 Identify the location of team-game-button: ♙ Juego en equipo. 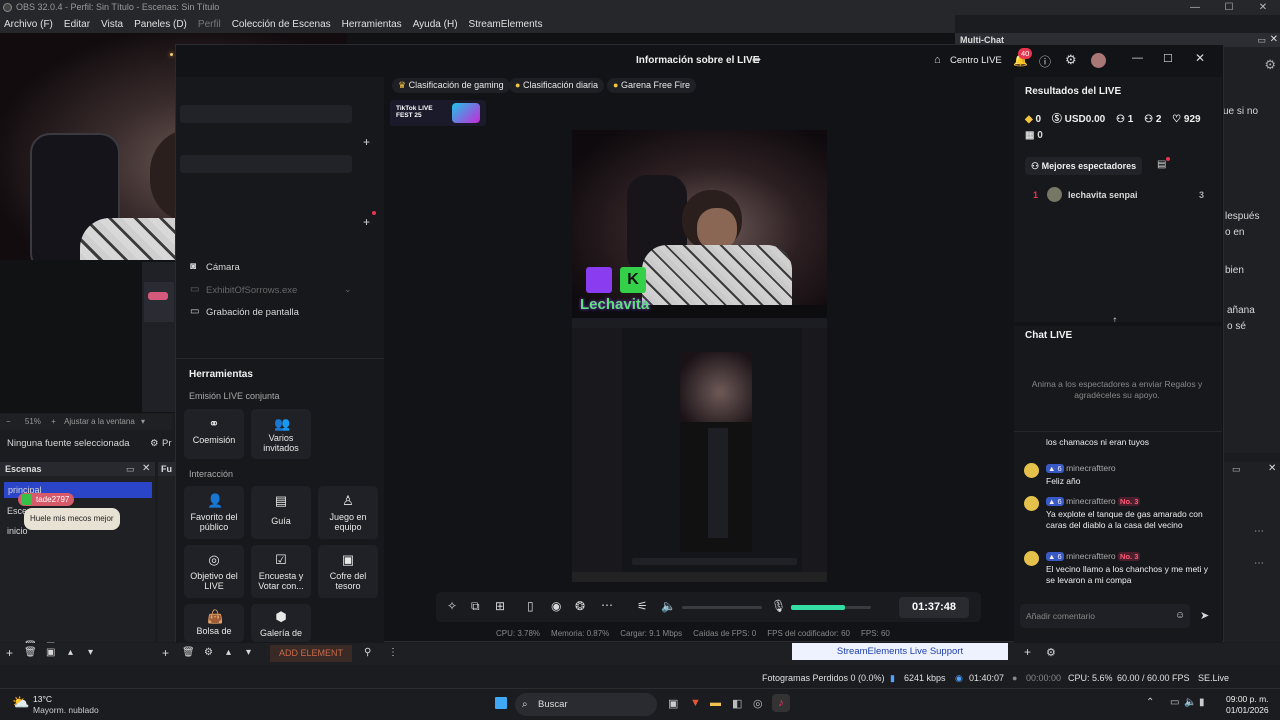
(348, 512).